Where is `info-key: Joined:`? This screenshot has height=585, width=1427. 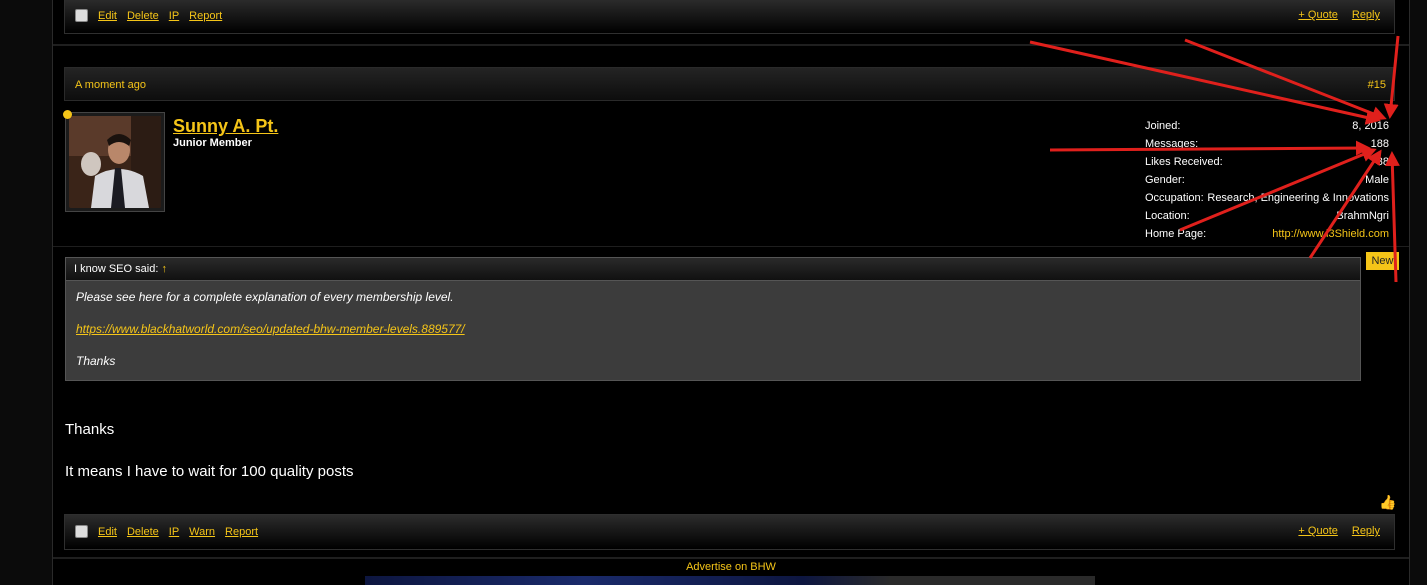 info-key: Joined: is located at coordinates (1163, 126).